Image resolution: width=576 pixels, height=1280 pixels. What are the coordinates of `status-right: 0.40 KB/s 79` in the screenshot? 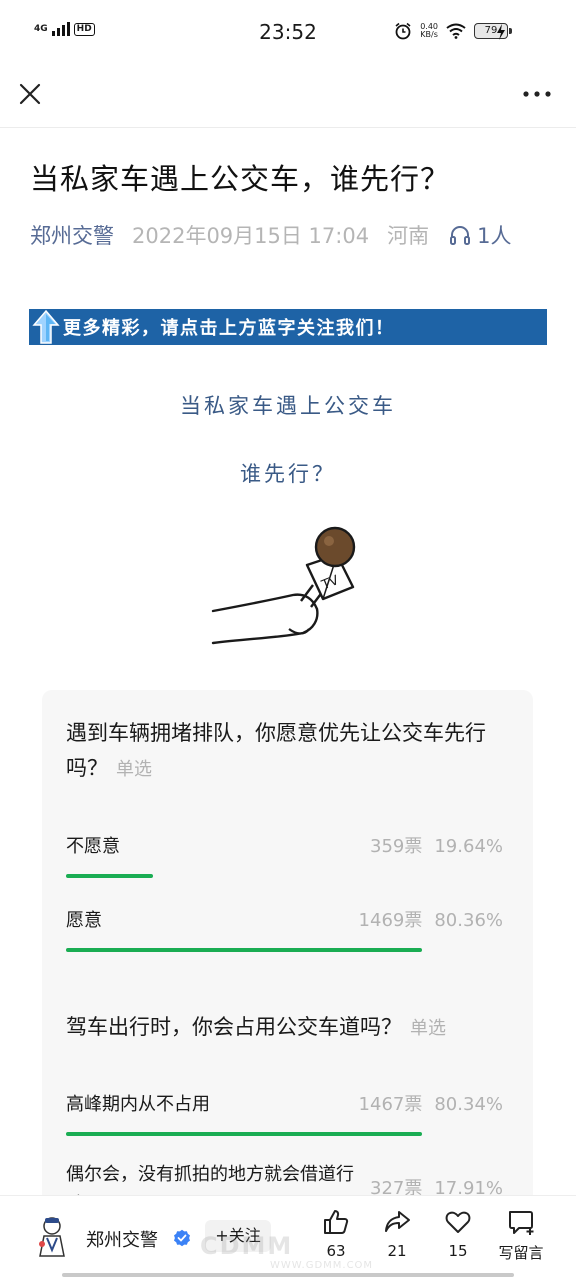 It's located at (453, 31).